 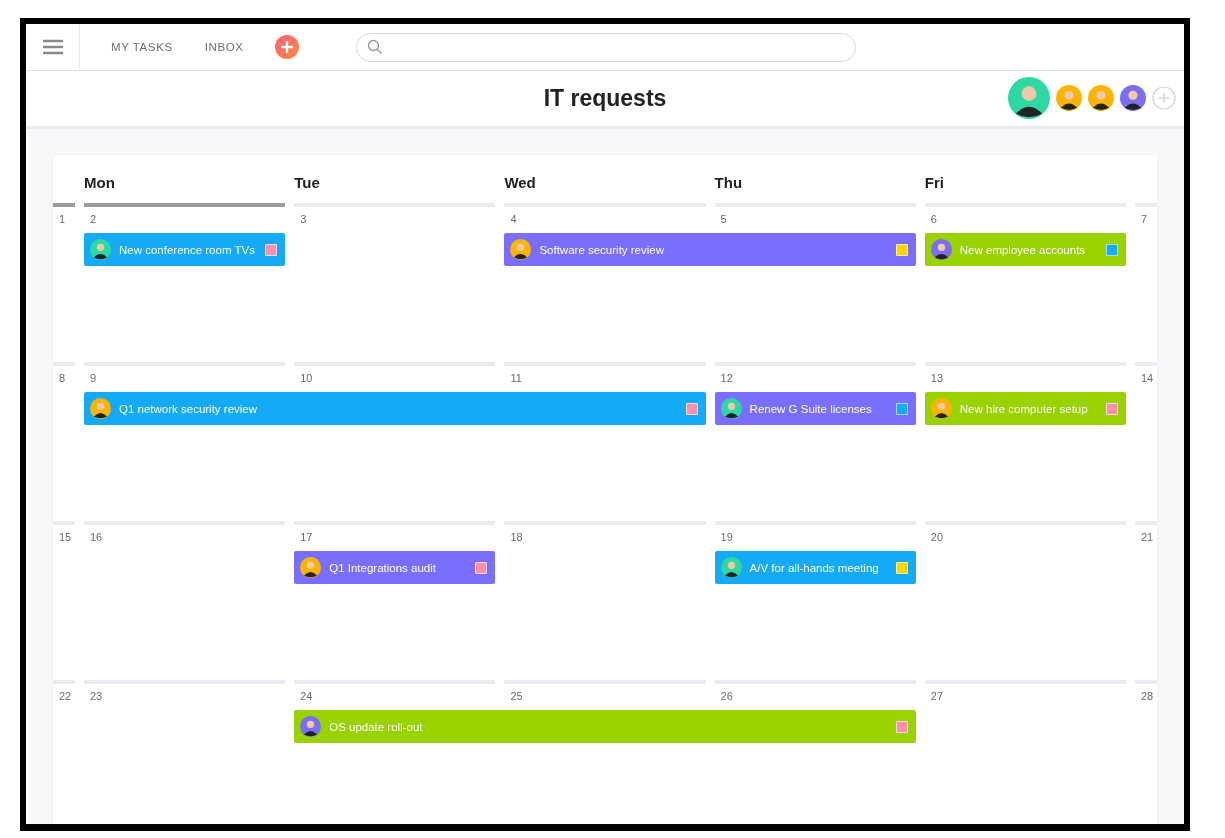 What do you see at coordinates (605, 98) in the screenshot?
I see `project-title: IT requests` at bounding box center [605, 98].